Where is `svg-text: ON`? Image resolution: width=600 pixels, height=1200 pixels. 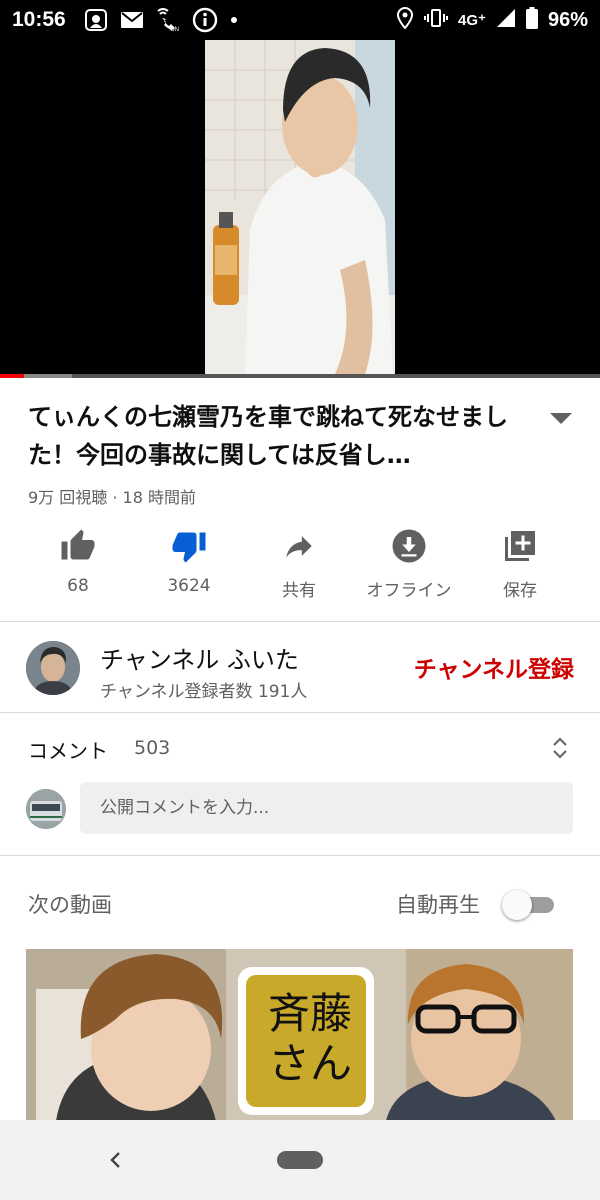
svg-text: ON is located at coordinates (174, 29).